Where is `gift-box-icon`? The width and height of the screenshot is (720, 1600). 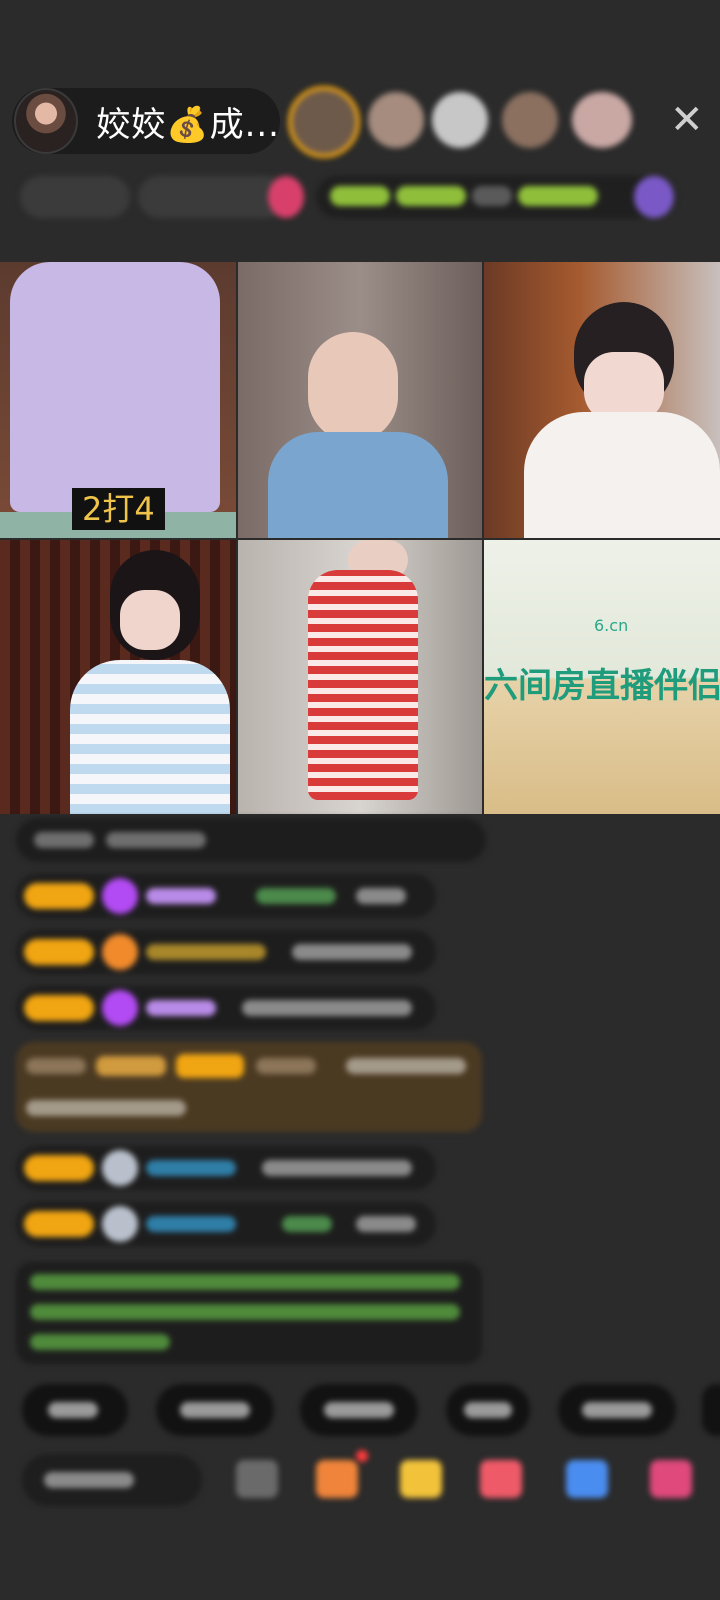 gift-box-icon is located at coordinates (337, 1479).